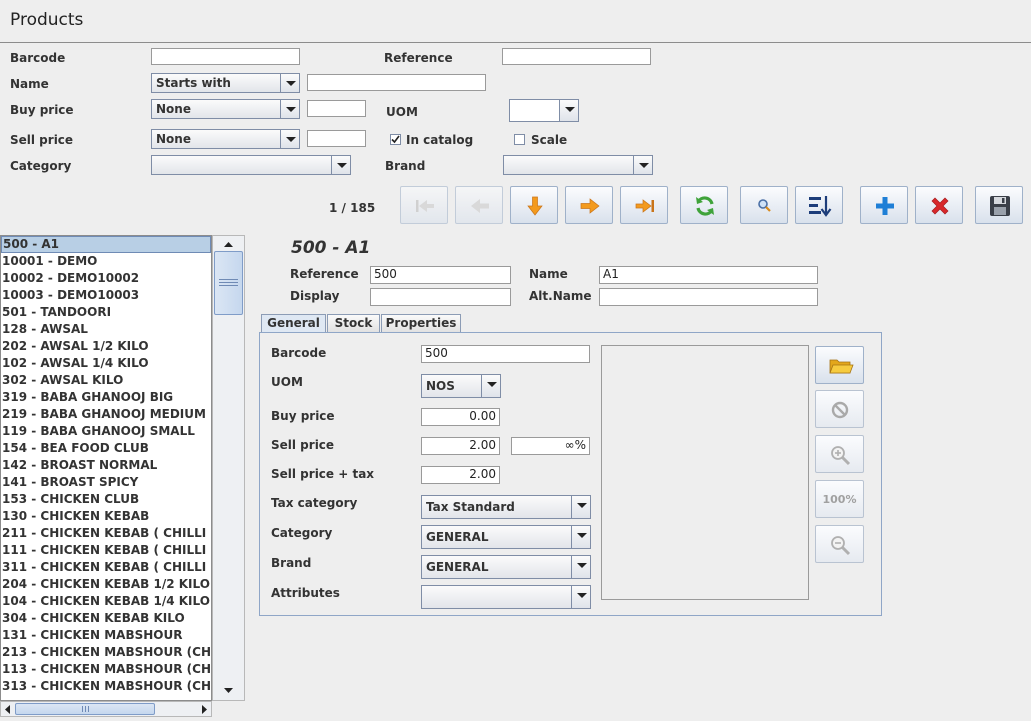 The height and width of the screenshot is (721, 1031). What do you see at coordinates (106, 244) in the screenshot?
I see `product-list-item: 500 - A1` at bounding box center [106, 244].